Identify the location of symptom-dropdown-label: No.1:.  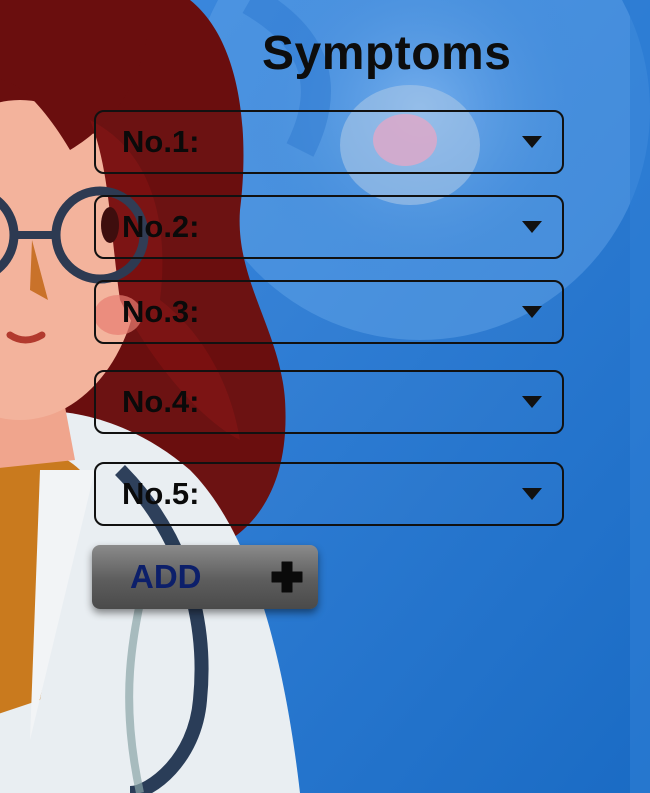
(161, 141).